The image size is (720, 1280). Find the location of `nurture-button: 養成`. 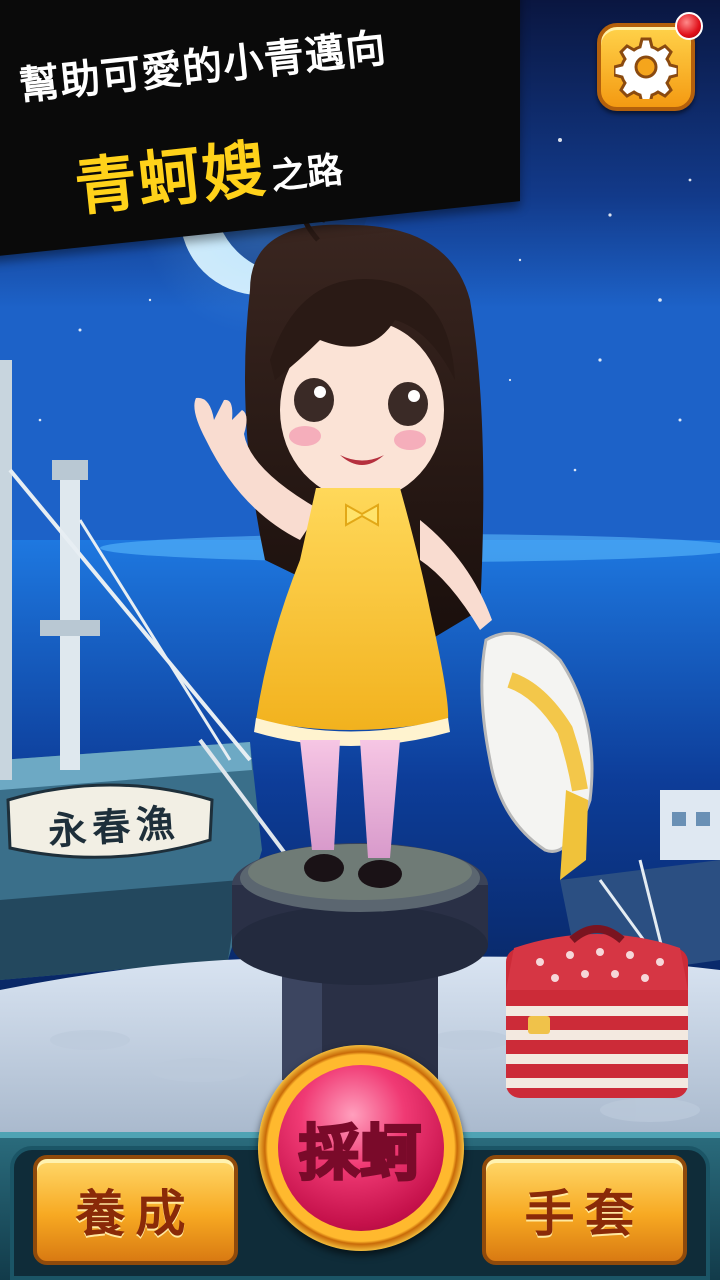

nurture-button: 養成 is located at coordinates (135, 1210).